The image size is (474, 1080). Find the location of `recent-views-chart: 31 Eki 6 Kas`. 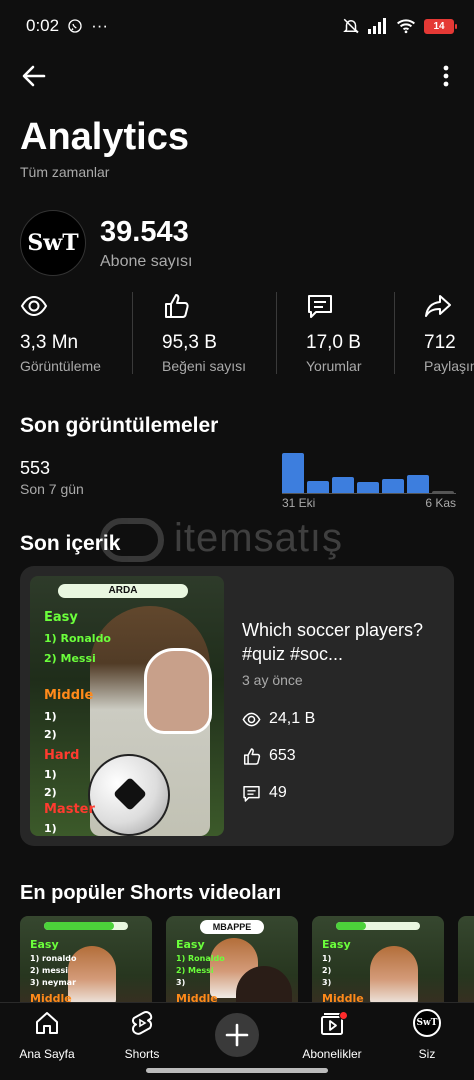

recent-views-chart: 31 Eki 6 Kas is located at coordinates (369, 482).